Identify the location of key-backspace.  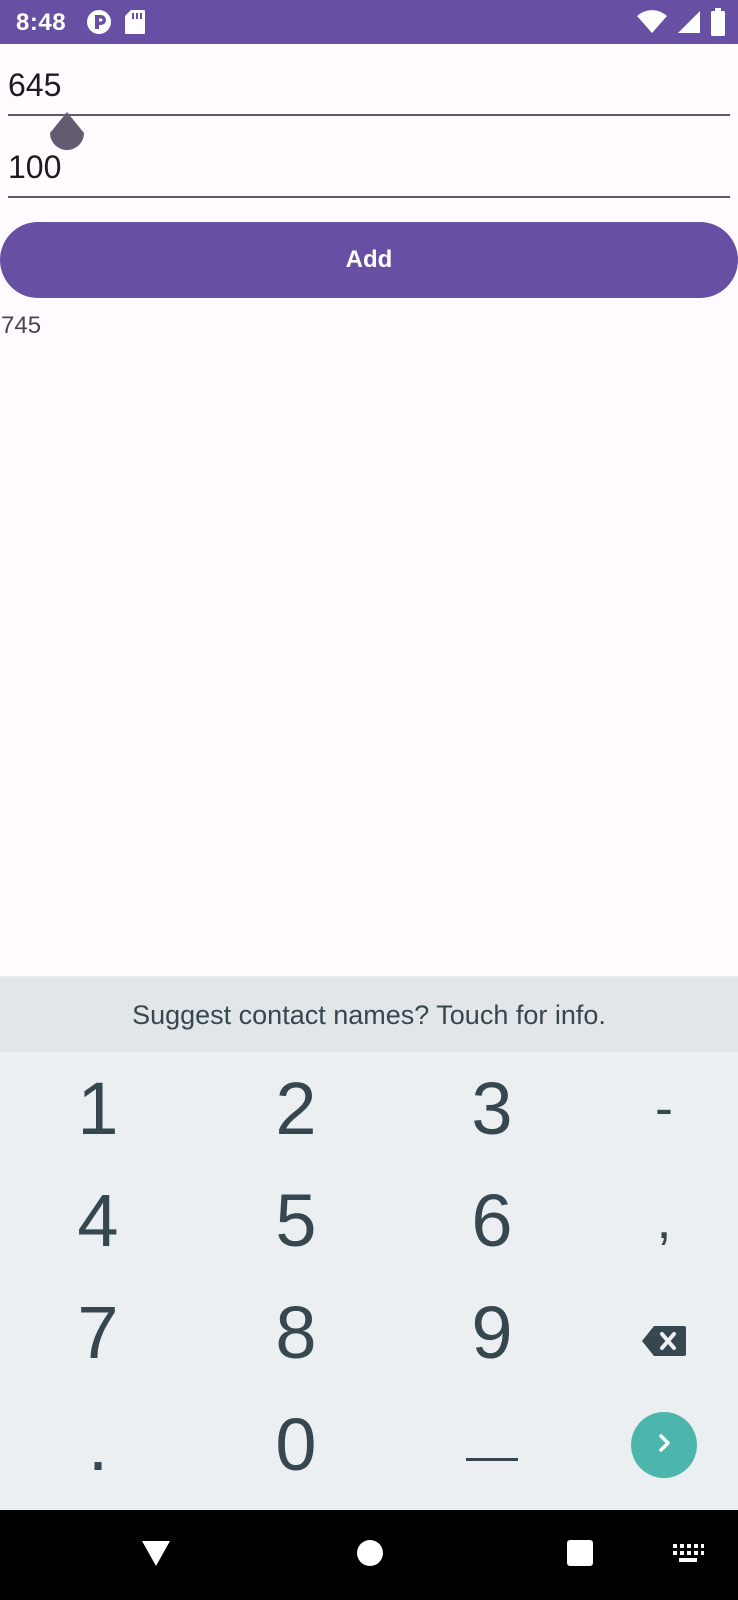
(655, 1332).